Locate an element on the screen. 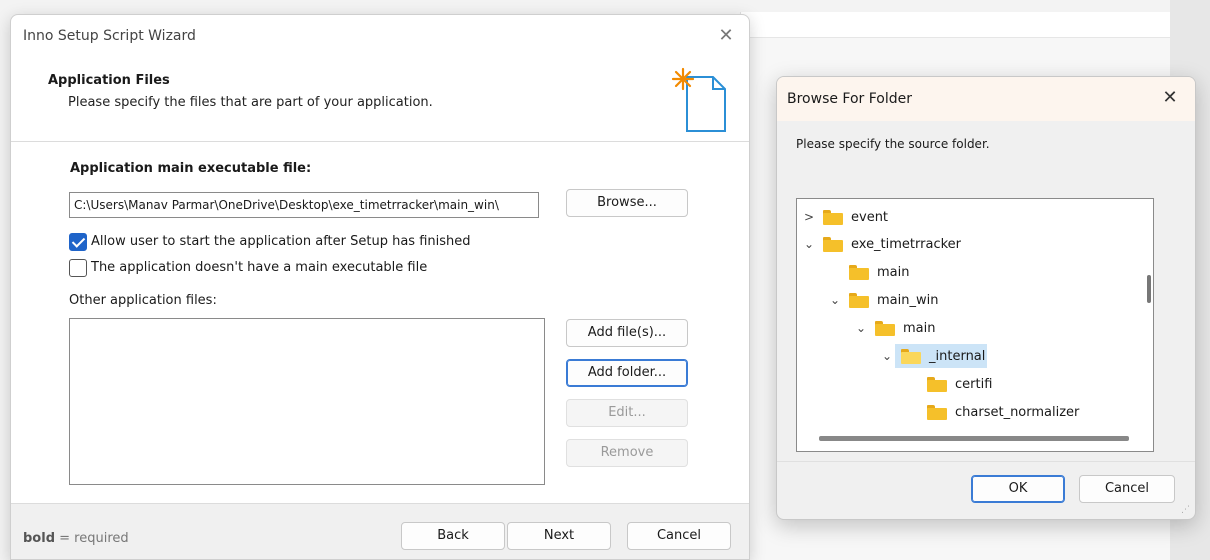 The height and width of the screenshot is (560, 1210). tree-node-label: exe_timetrracker is located at coordinates (906, 244).